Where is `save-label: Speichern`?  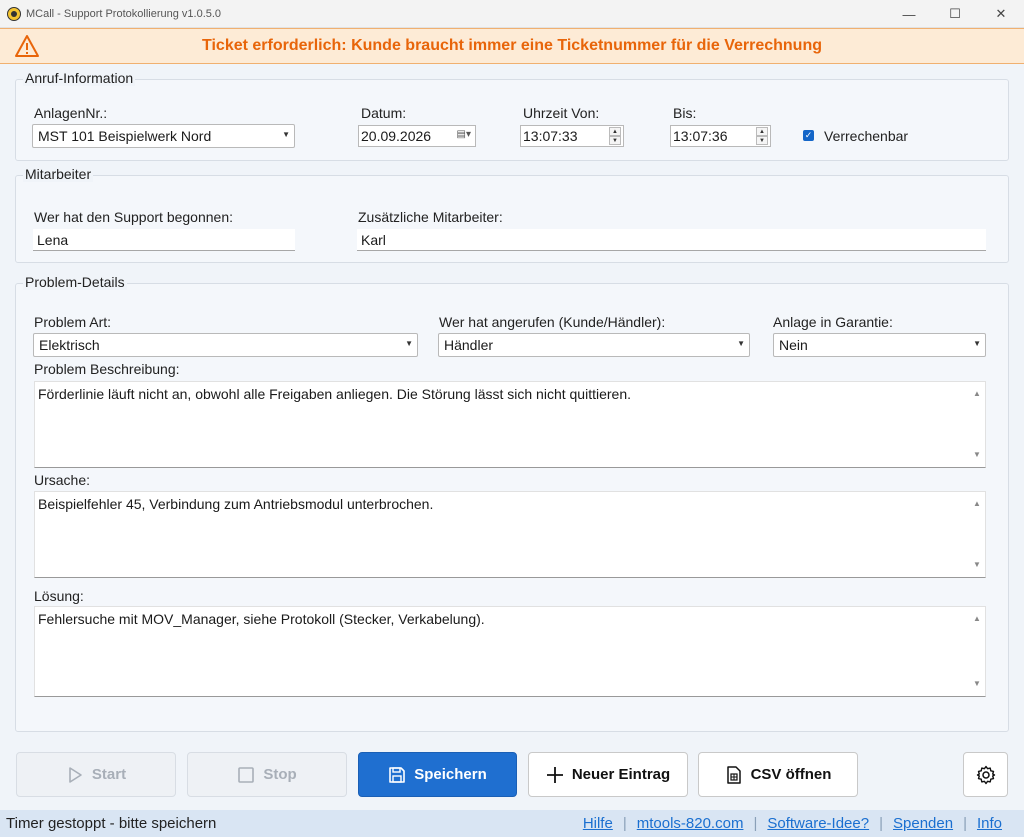 save-label: Speichern is located at coordinates (450, 774).